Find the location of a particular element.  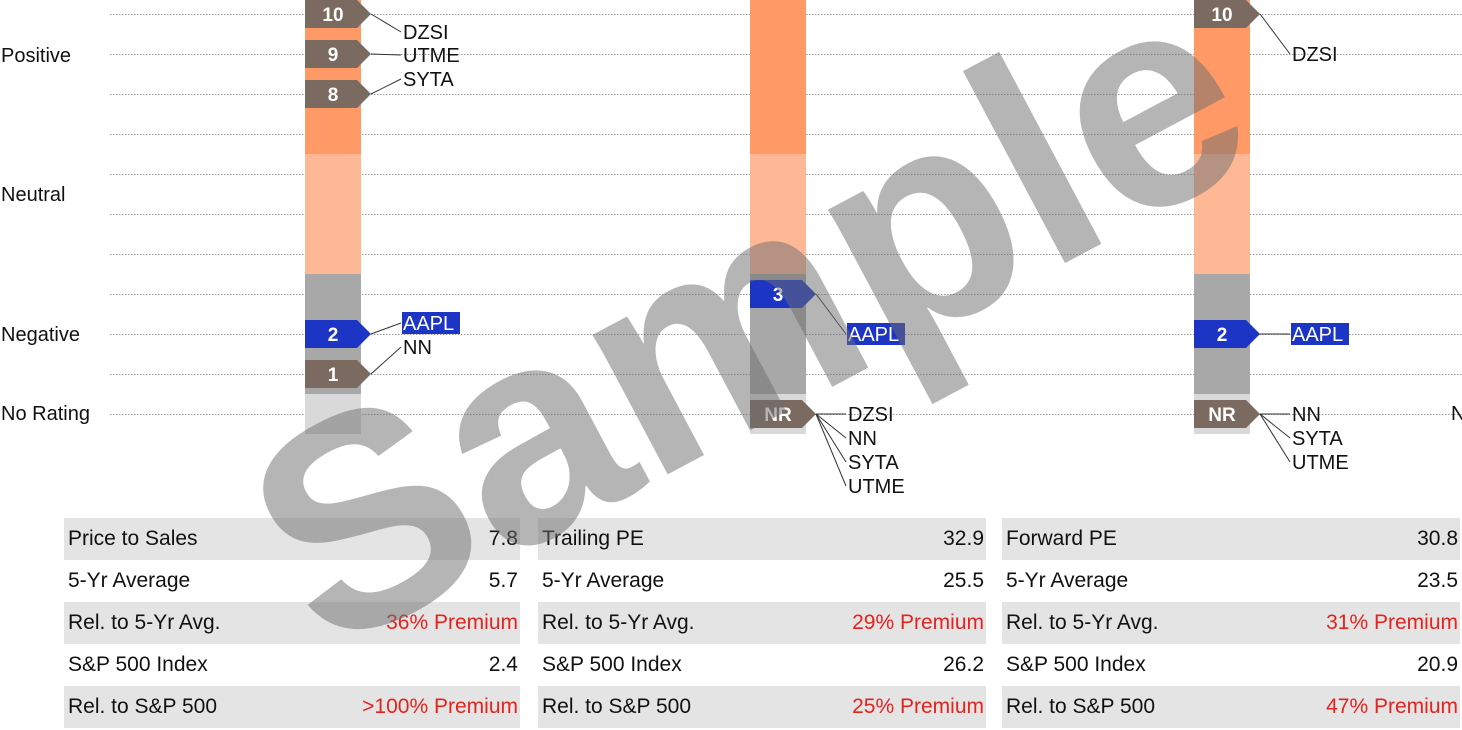

score-marker-2: 2 AAPL is located at coordinates (1271, 334).